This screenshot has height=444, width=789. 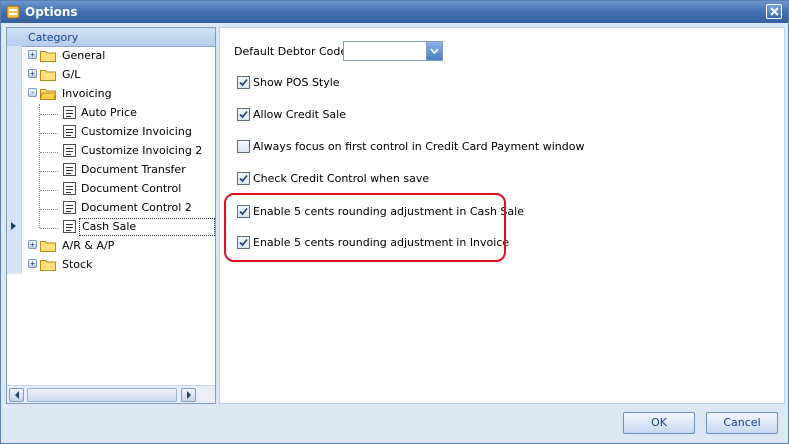 I want to click on title-bar: Options, so click(x=394, y=12).